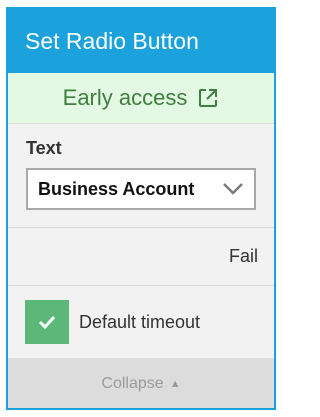  I want to click on panel-title: Set Radio Button, so click(112, 40).